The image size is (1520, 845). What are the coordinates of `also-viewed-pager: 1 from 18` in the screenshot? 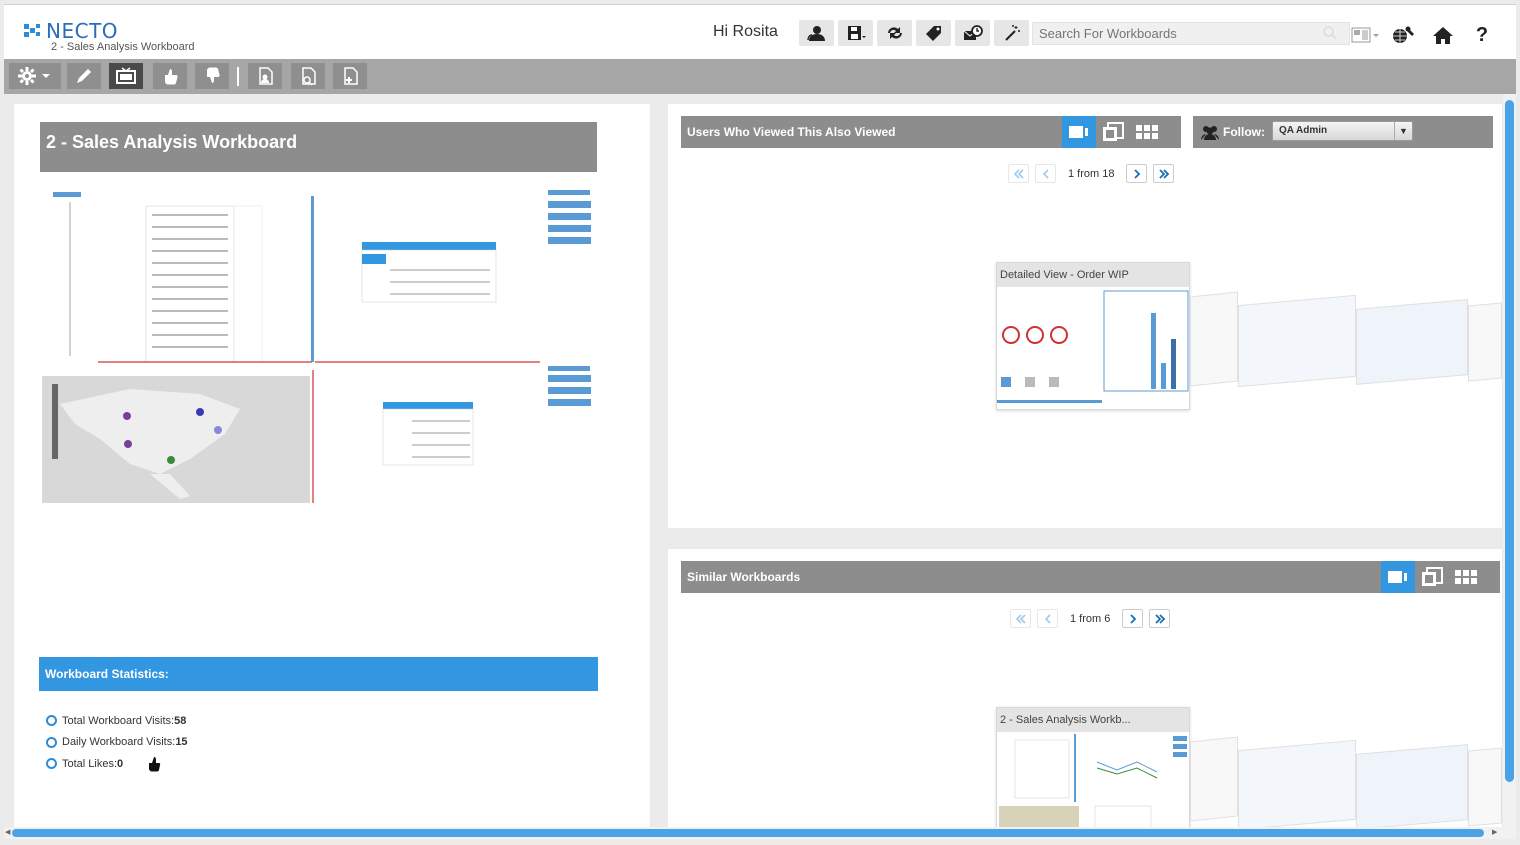 It's located at (1091, 173).